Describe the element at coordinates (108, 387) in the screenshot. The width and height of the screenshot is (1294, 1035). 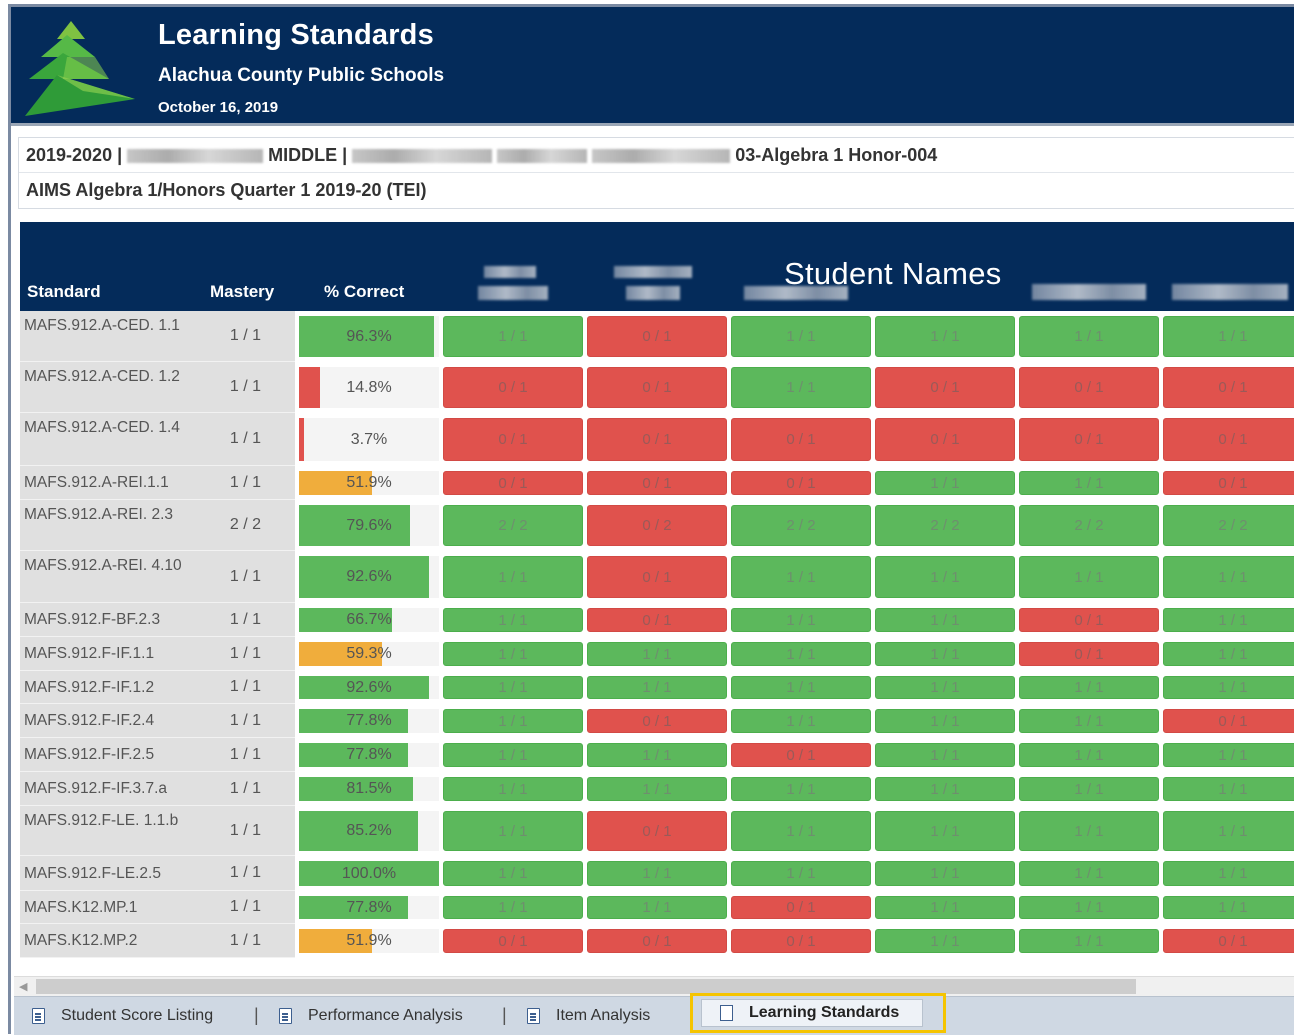
I see `standard-code: MAFS.912.A-CED. 1.2` at that location.